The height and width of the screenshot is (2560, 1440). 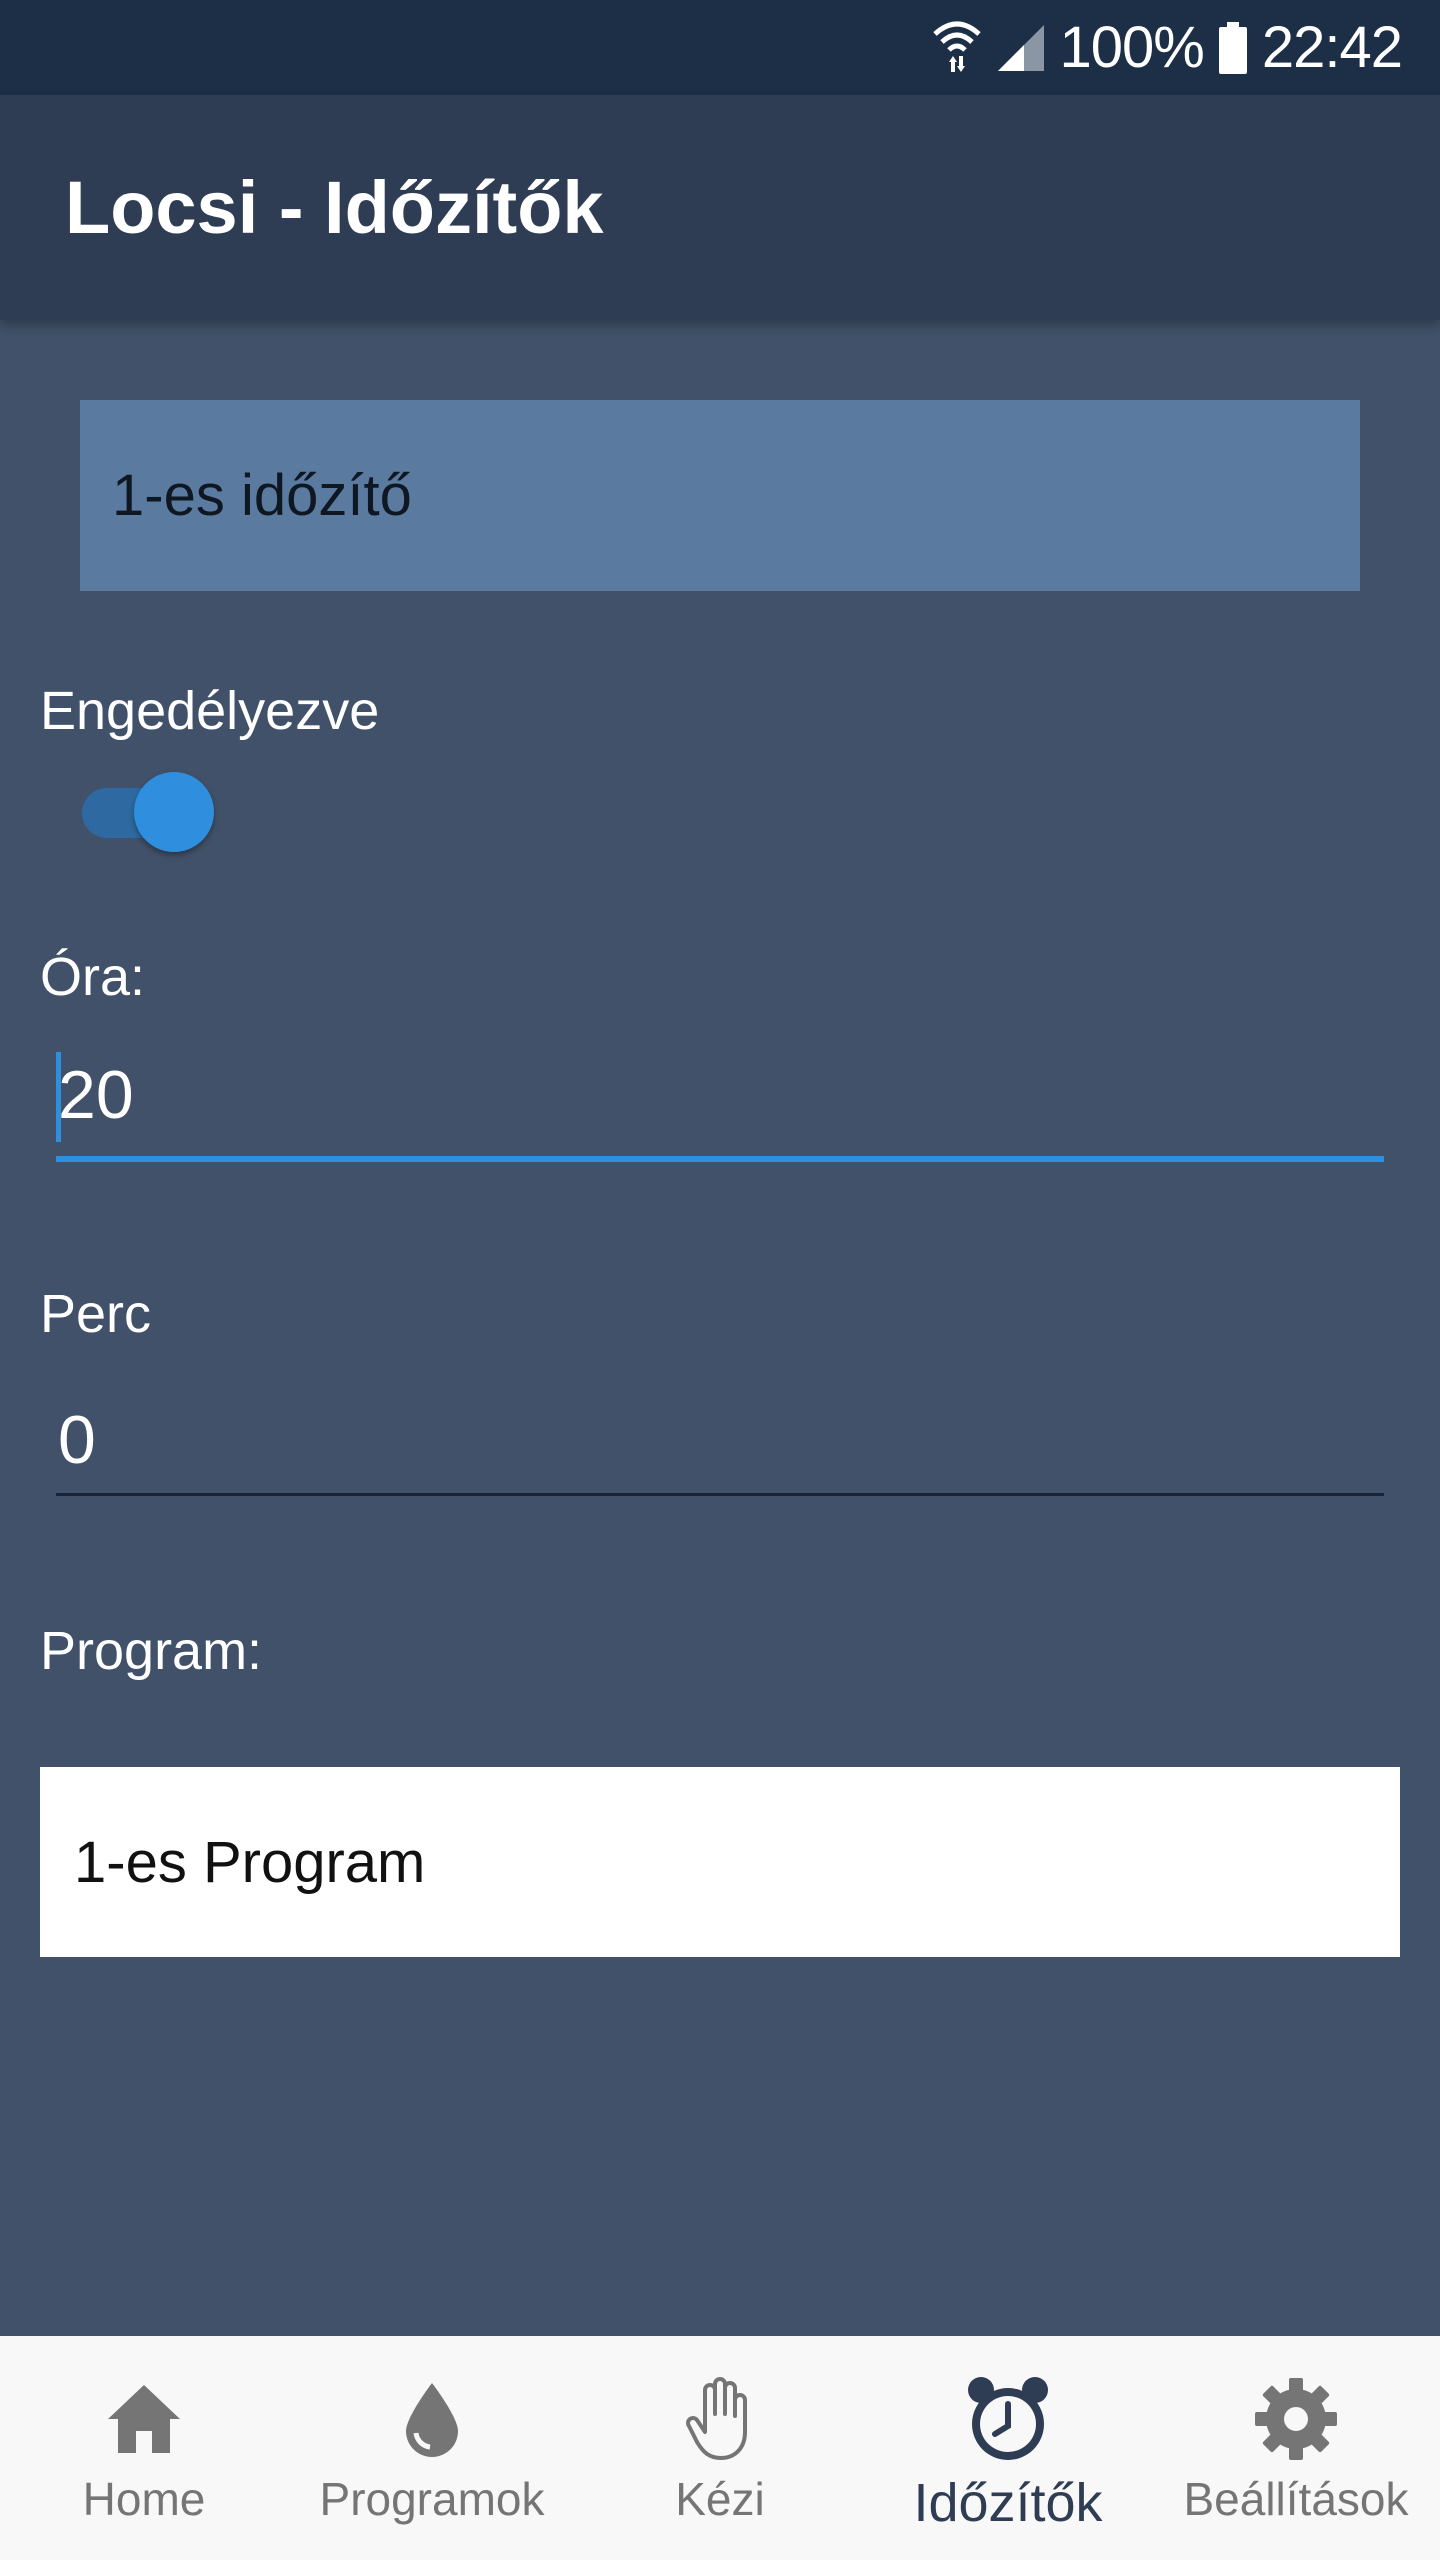 What do you see at coordinates (432, 2499) in the screenshot?
I see `nav-label: Programok` at bounding box center [432, 2499].